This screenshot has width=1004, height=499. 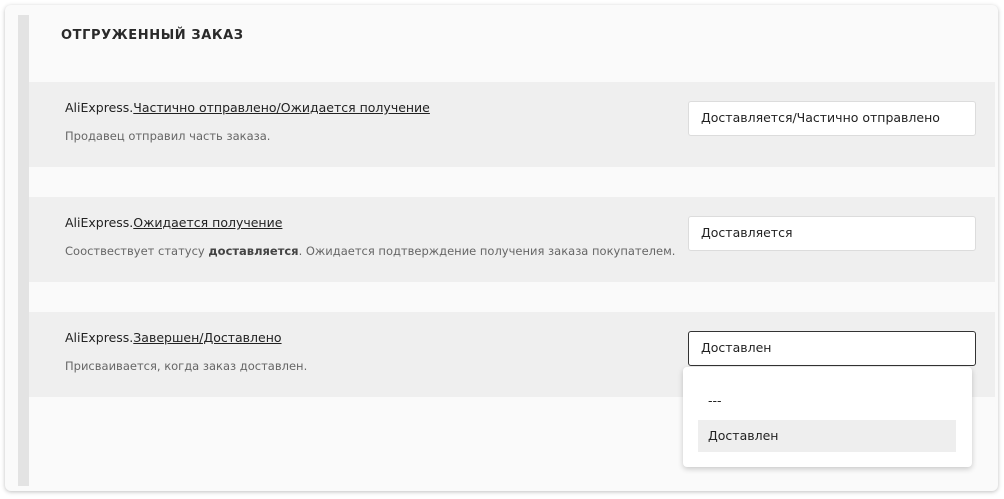 What do you see at coordinates (137, 251) in the screenshot?
I see `row-description-text: Сооствествует статусу` at bounding box center [137, 251].